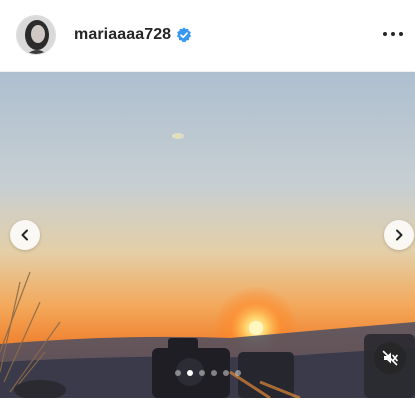 The image size is (415, 403). What do you see at coordinates (190, 373) in the screenshot?
I see `carousel-dot-active` at bounding box center [190, 373].